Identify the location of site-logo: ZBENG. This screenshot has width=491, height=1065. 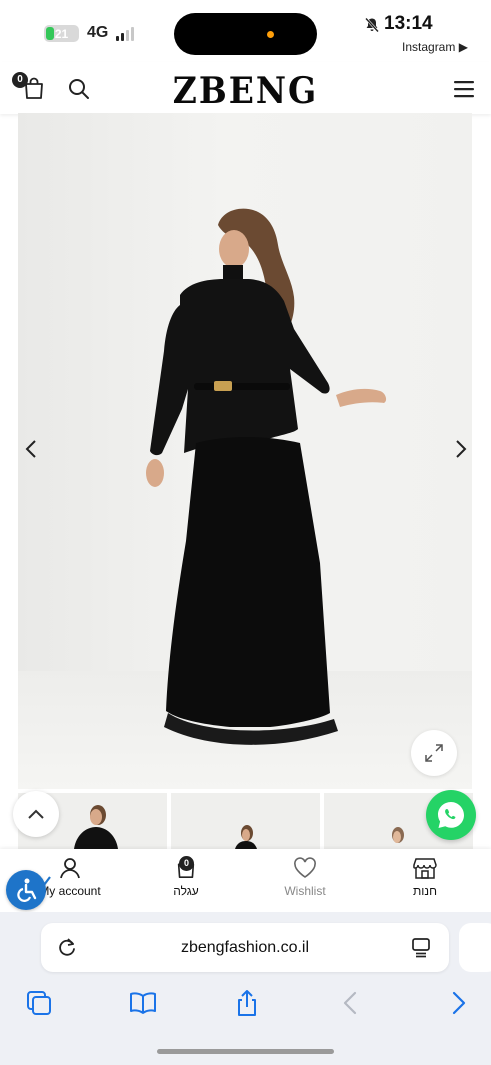
(245, 90).